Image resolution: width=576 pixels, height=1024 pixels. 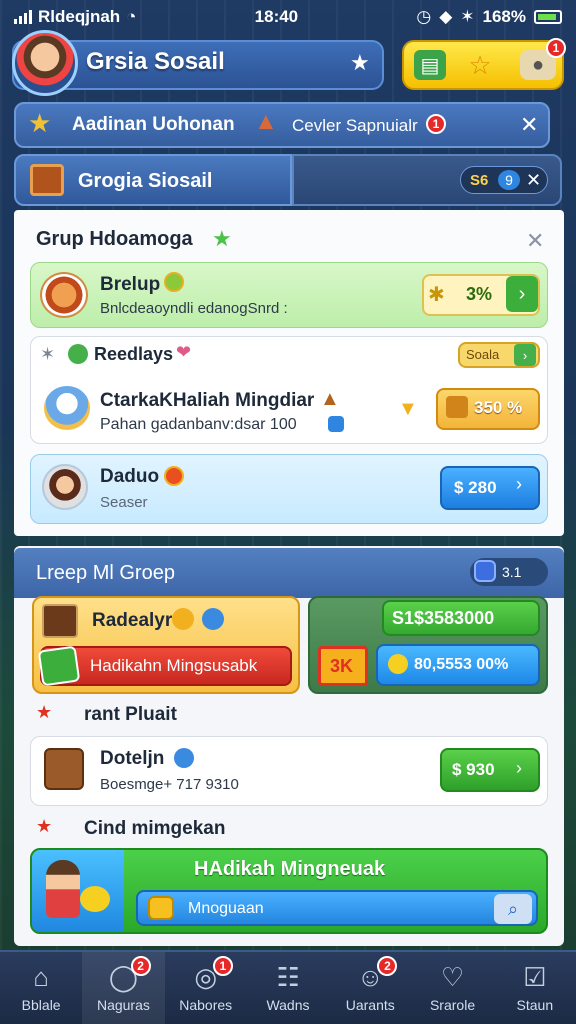 I want to click on star-icon: ★, so click(x=222, y=238).